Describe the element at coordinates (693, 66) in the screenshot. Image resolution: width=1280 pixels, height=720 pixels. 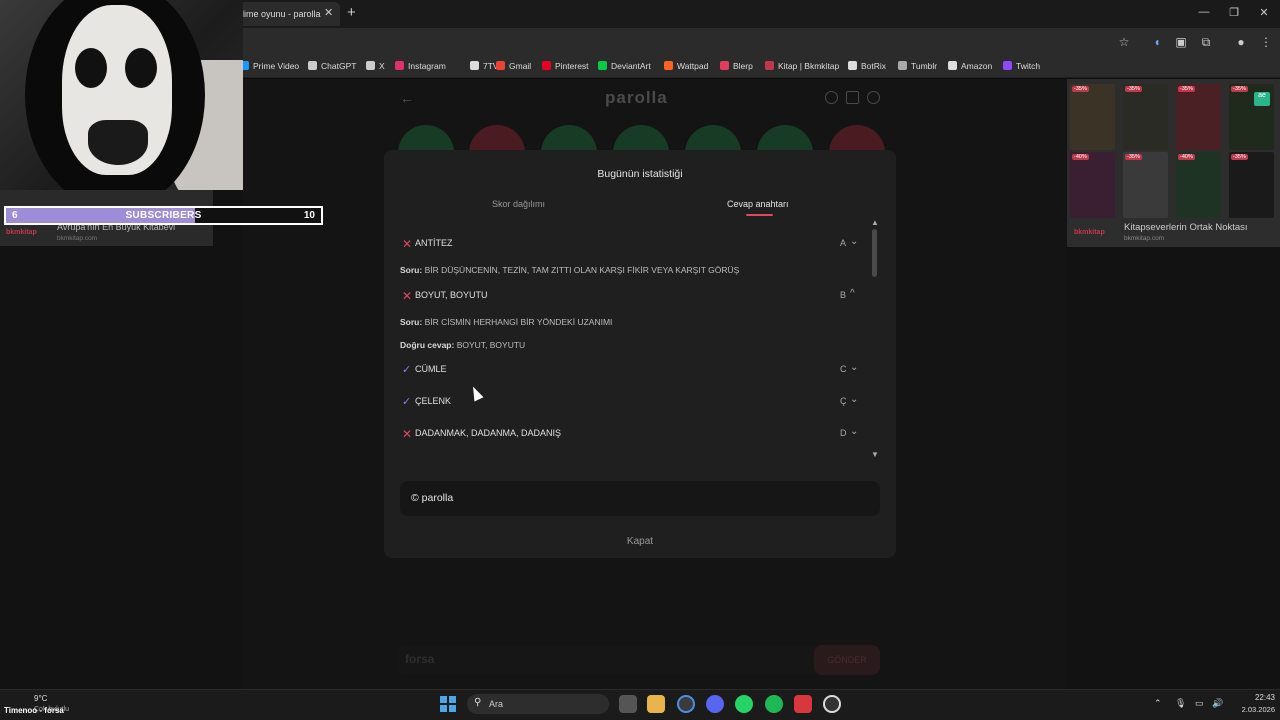
I see `bookmark-label: Wattpad` at that location.